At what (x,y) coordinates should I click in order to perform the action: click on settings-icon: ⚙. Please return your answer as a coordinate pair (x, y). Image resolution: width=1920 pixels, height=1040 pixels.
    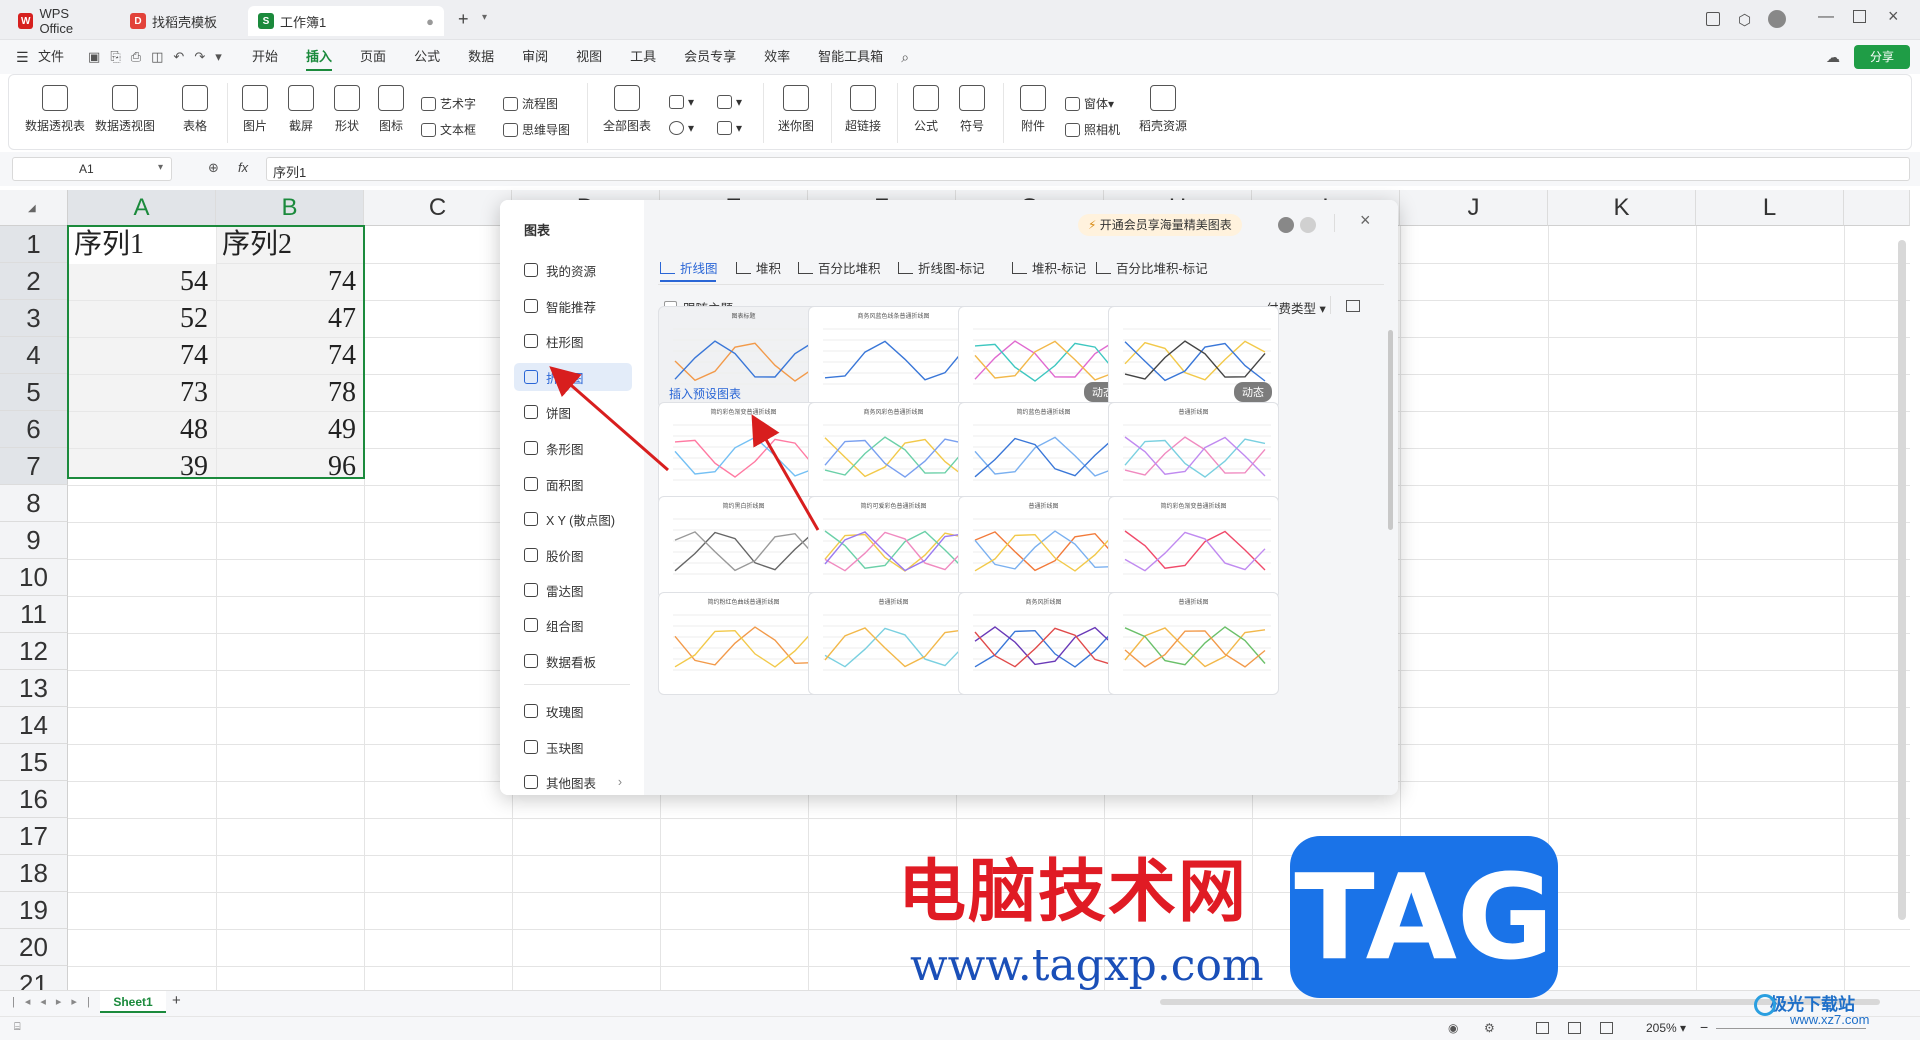
    Looking at the image, I should click on (1489, 1028).